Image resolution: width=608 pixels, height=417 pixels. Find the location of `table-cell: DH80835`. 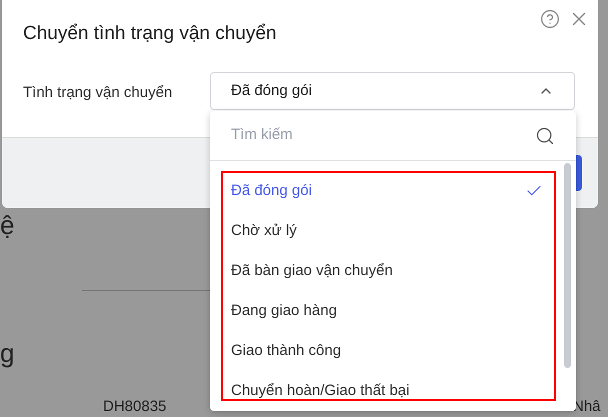

table-cell: DH80835 is located at coordinates (134, 406).